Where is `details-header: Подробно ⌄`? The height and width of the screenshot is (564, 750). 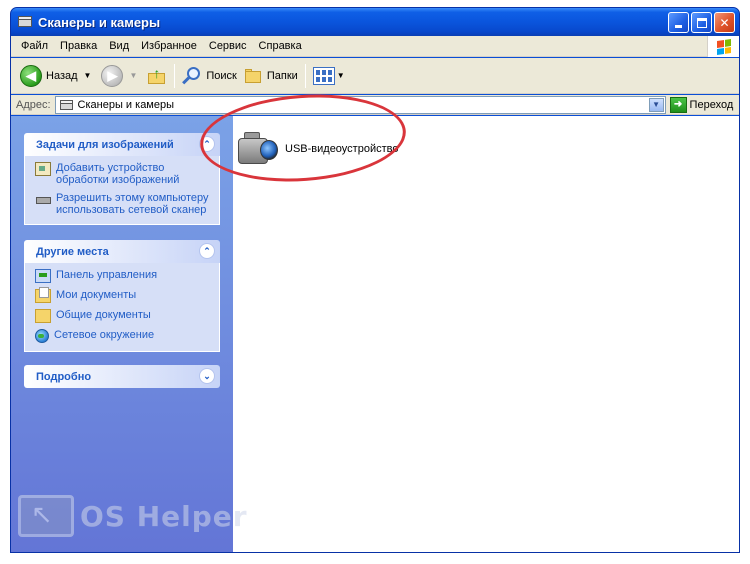 details-header: Подробно ⌄ is located at coordinates (122, 376).